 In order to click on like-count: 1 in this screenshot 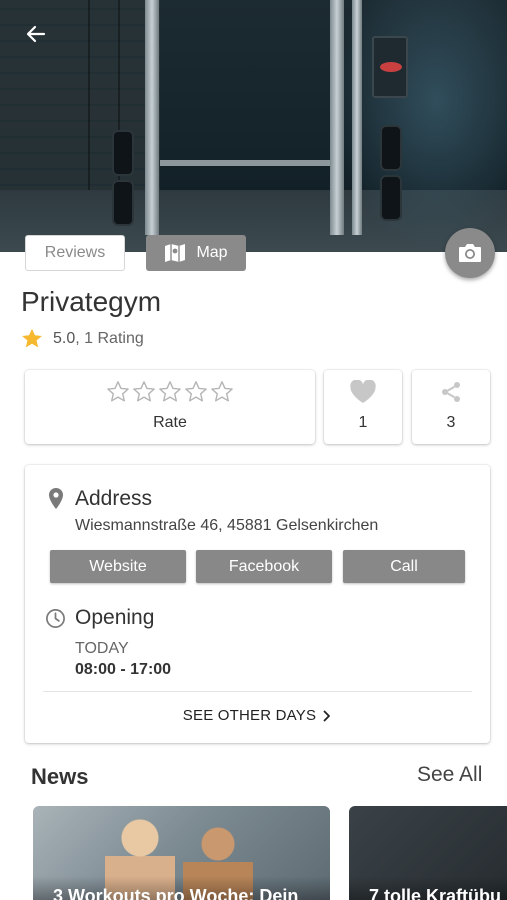, I will do `click(363, 422)`.